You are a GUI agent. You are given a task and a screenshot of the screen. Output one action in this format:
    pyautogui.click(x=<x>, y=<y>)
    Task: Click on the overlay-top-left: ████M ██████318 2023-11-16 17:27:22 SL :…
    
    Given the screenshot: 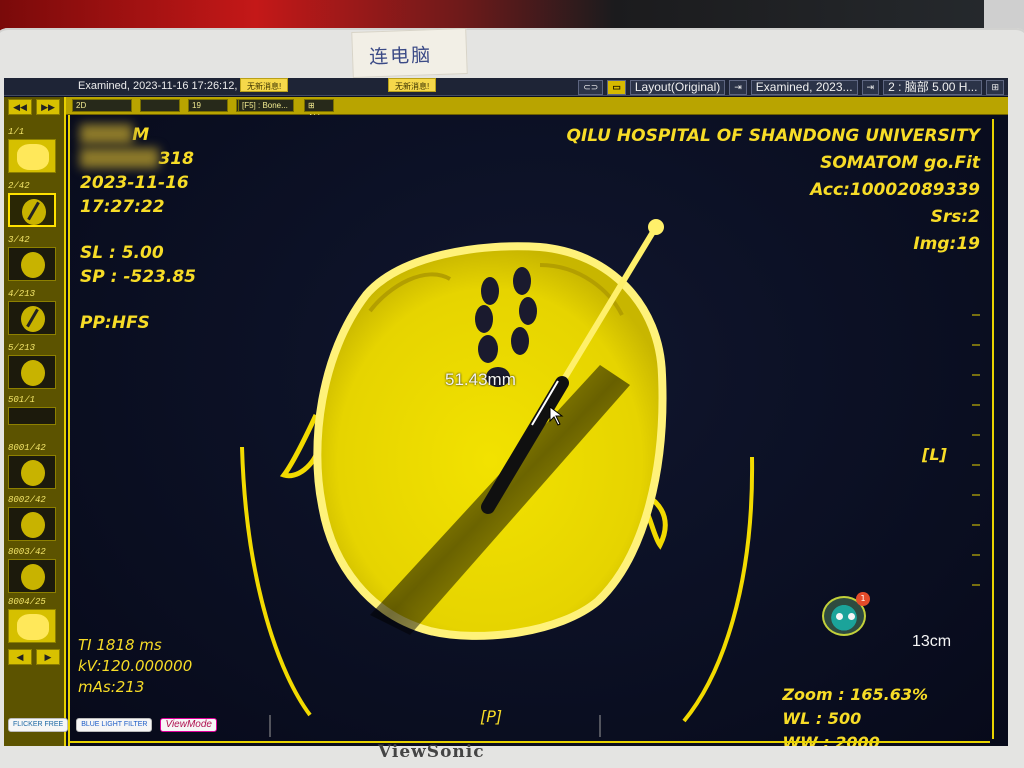 What is the action you would take?
    pyautogui.click(x=138, y=229)
    